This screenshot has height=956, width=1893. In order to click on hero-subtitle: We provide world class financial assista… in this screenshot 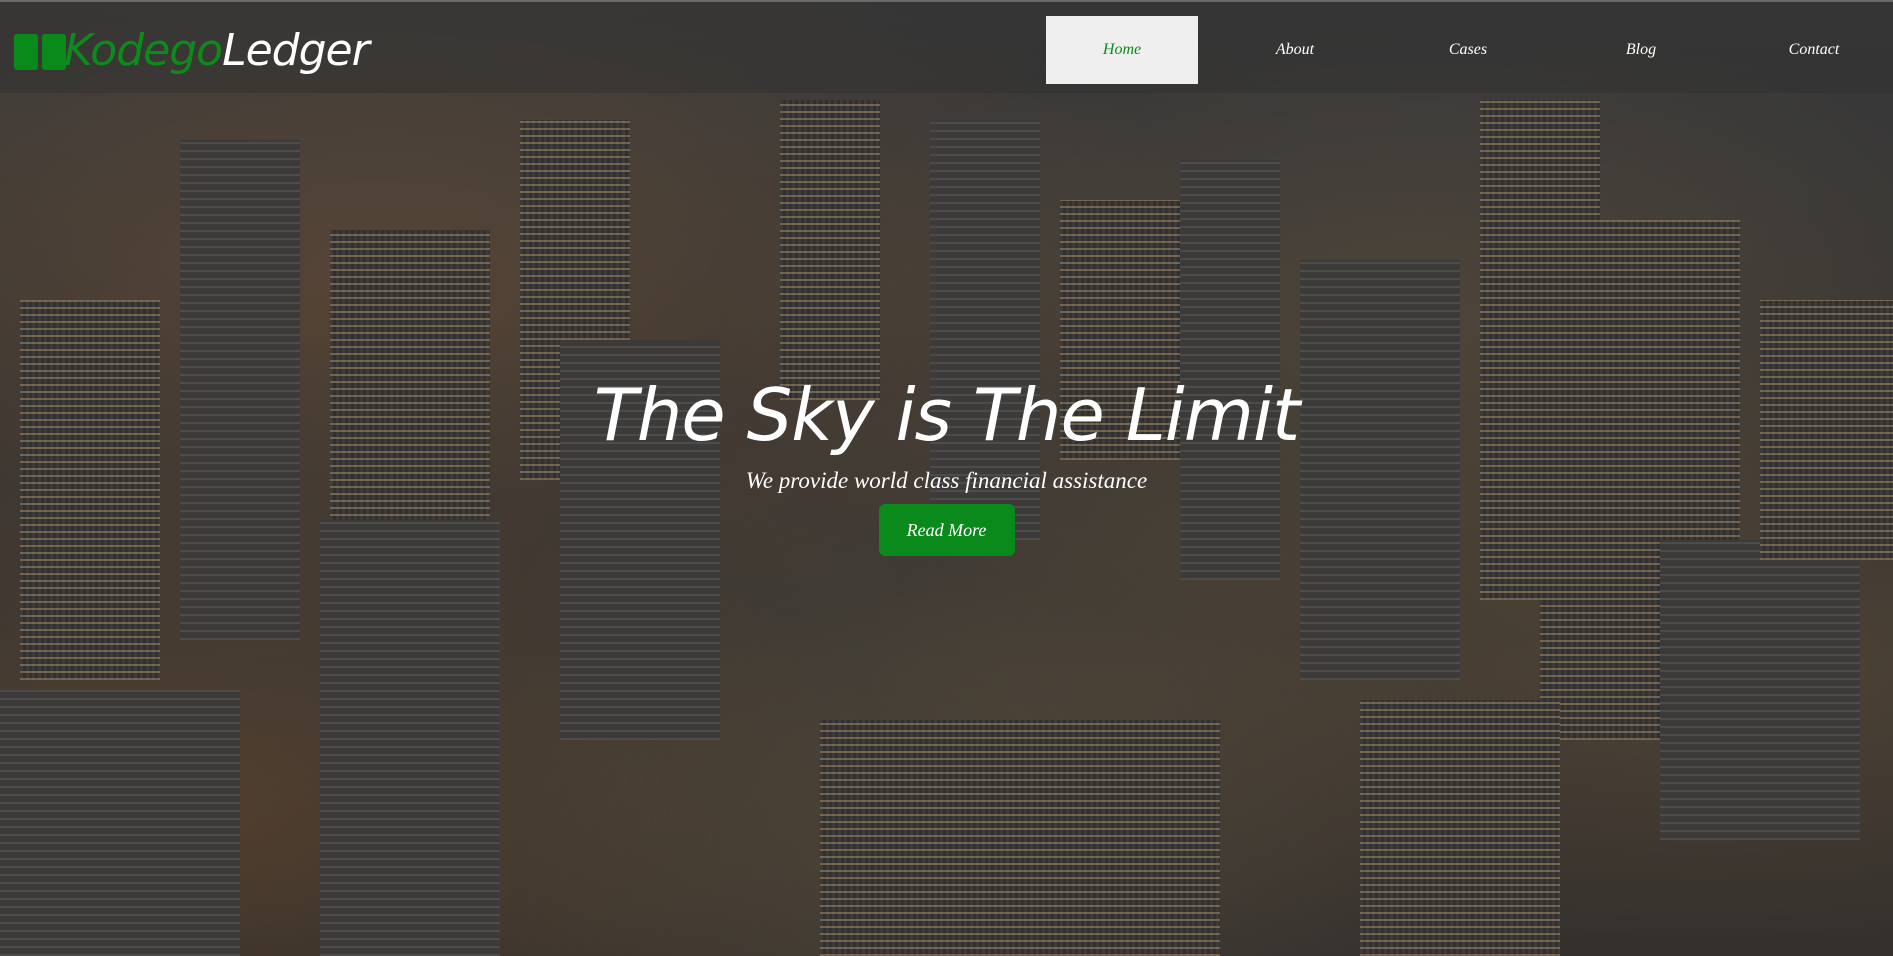, I will do `click(946, 480)`.